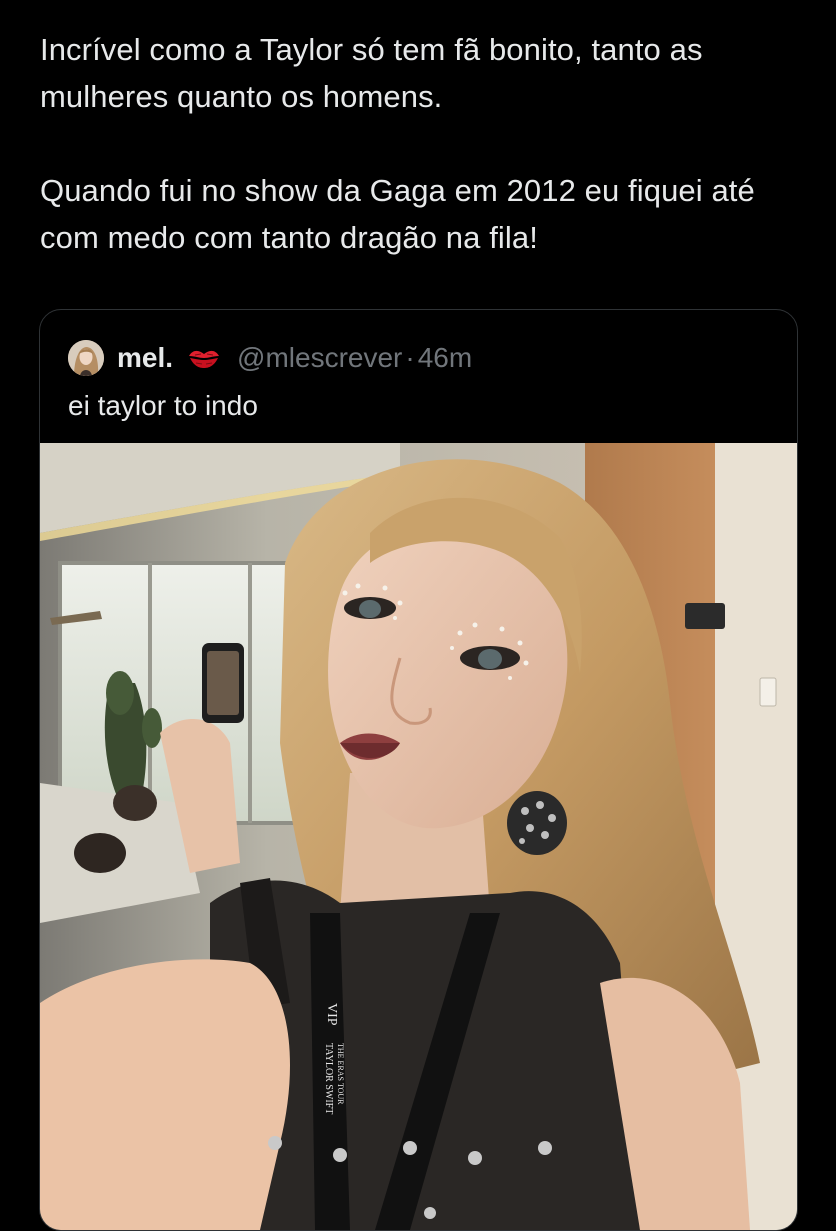  Describe the element at coordinates (86, 358) in the screenshot. I see `avatar` at that location.